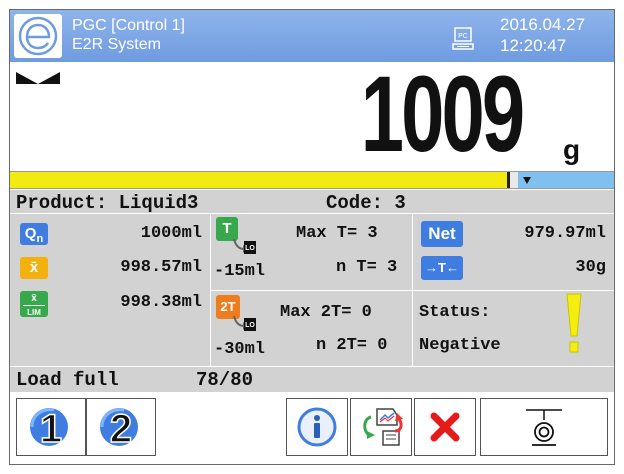 This screenshot has height=474, width=624. Describe the element at coordinates (34, 234) in the screenshot. I see `nominal-quantity-icon: Qn` at that location.